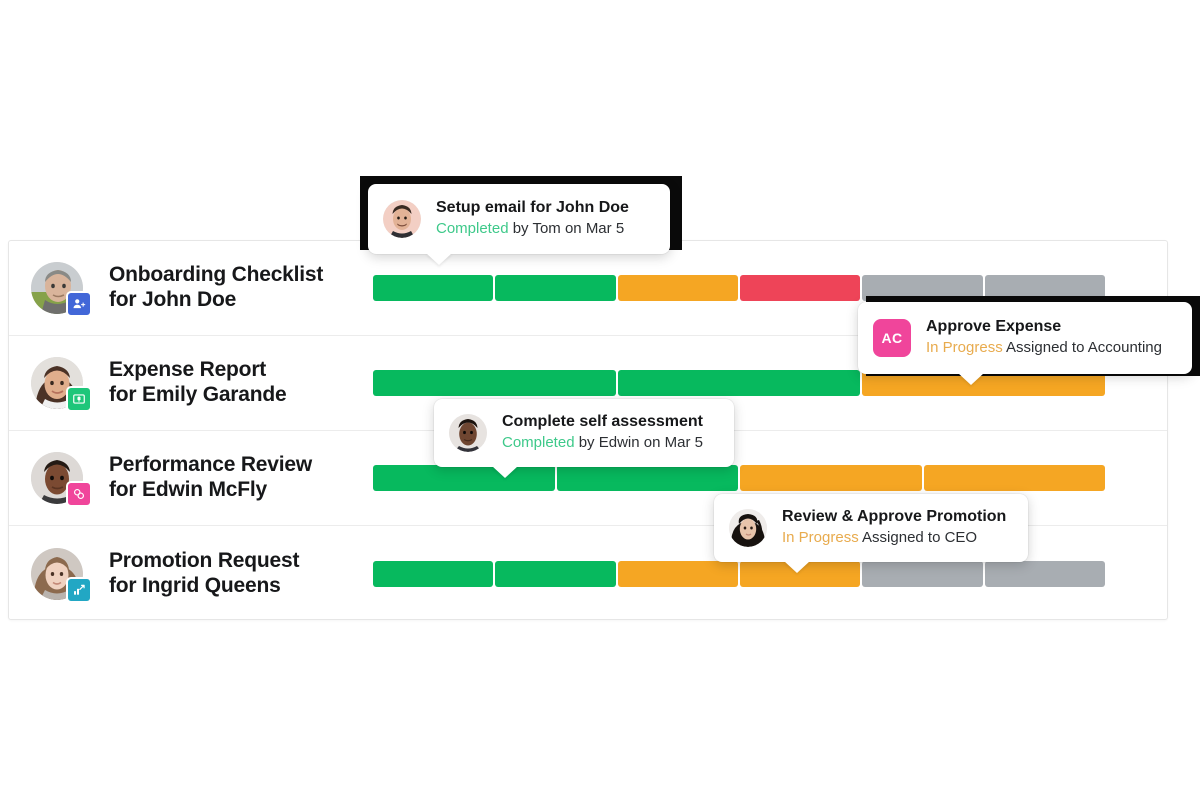  Describe the element at coordinates (1084, 348) in the screenshot. I see `tooltip-detail: Assigned to Accounting` at that location.